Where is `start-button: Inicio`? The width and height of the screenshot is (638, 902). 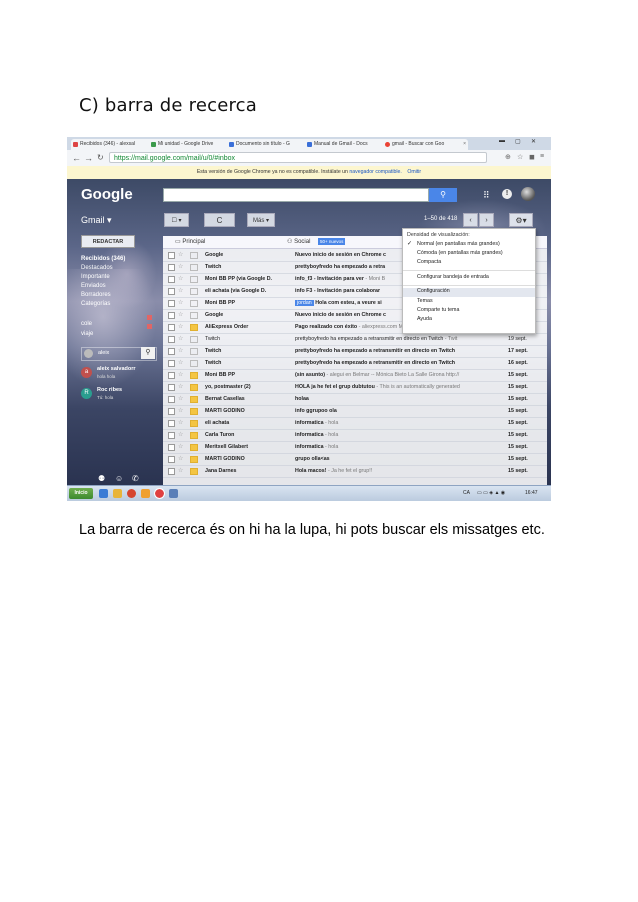
start-button: Inicio is located at coordinates (81, 493).